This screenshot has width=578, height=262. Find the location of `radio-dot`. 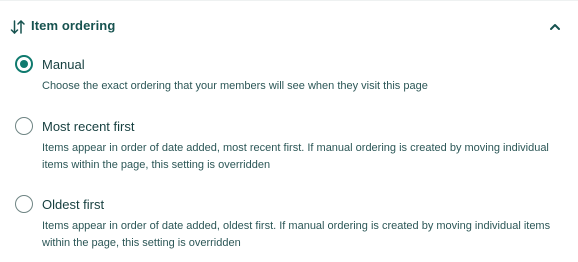

radio-dot is located at coordinates (24, 64).